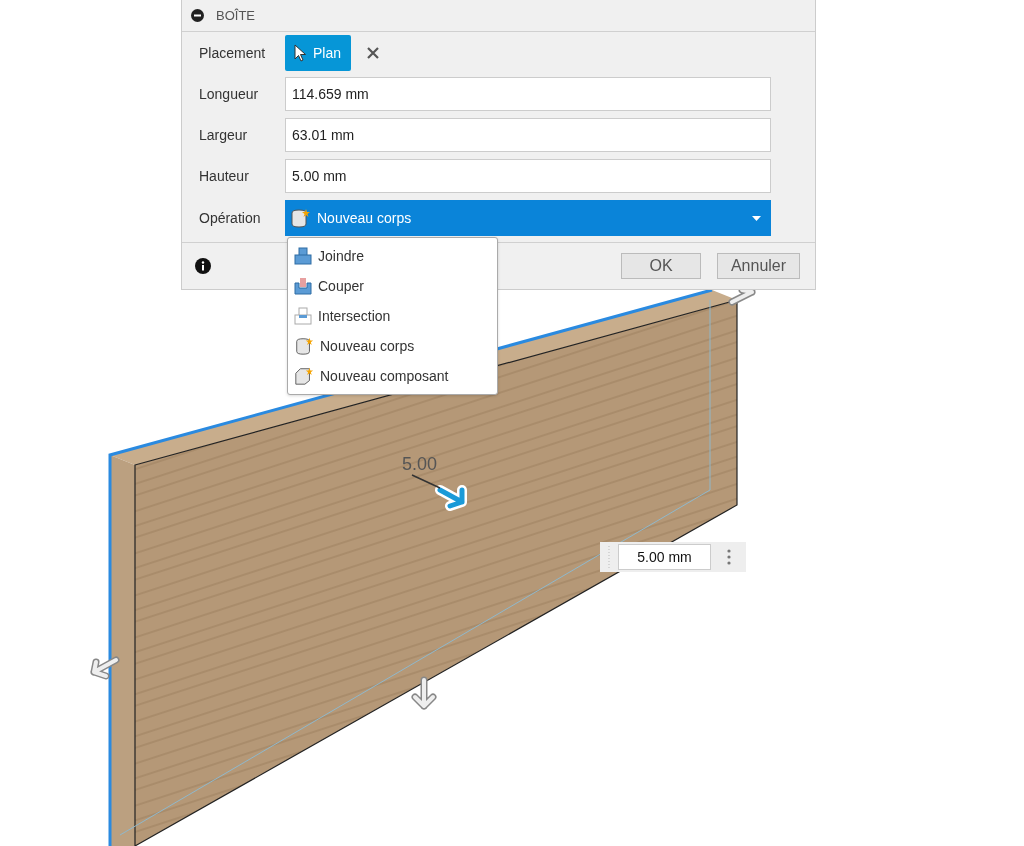 The height and width of the screenshot is (846, 1024). Describe the element at coordinates (304, 376) in the screenshot. I see `new-component-icon` at that location.